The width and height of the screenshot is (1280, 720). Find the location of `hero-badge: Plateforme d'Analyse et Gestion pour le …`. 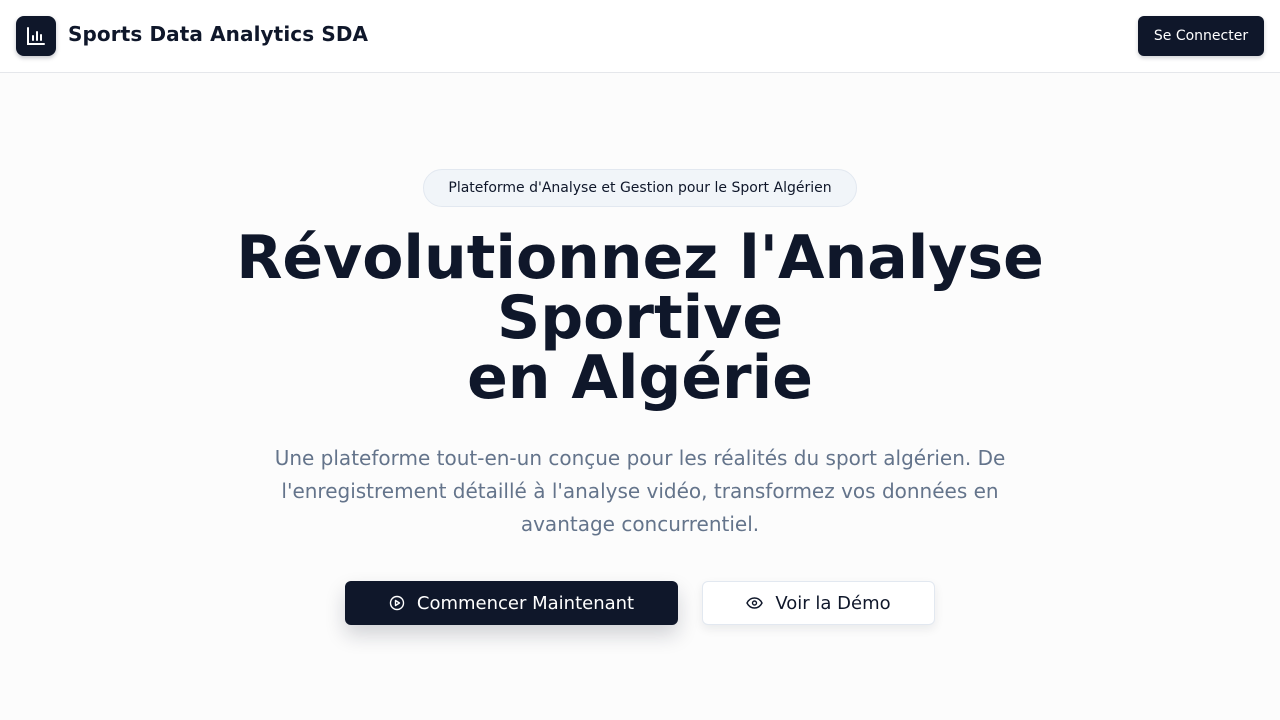

hero-badge: Plateforme d'Analyse et Gestion pour le … is located at coordinates (640, 188).